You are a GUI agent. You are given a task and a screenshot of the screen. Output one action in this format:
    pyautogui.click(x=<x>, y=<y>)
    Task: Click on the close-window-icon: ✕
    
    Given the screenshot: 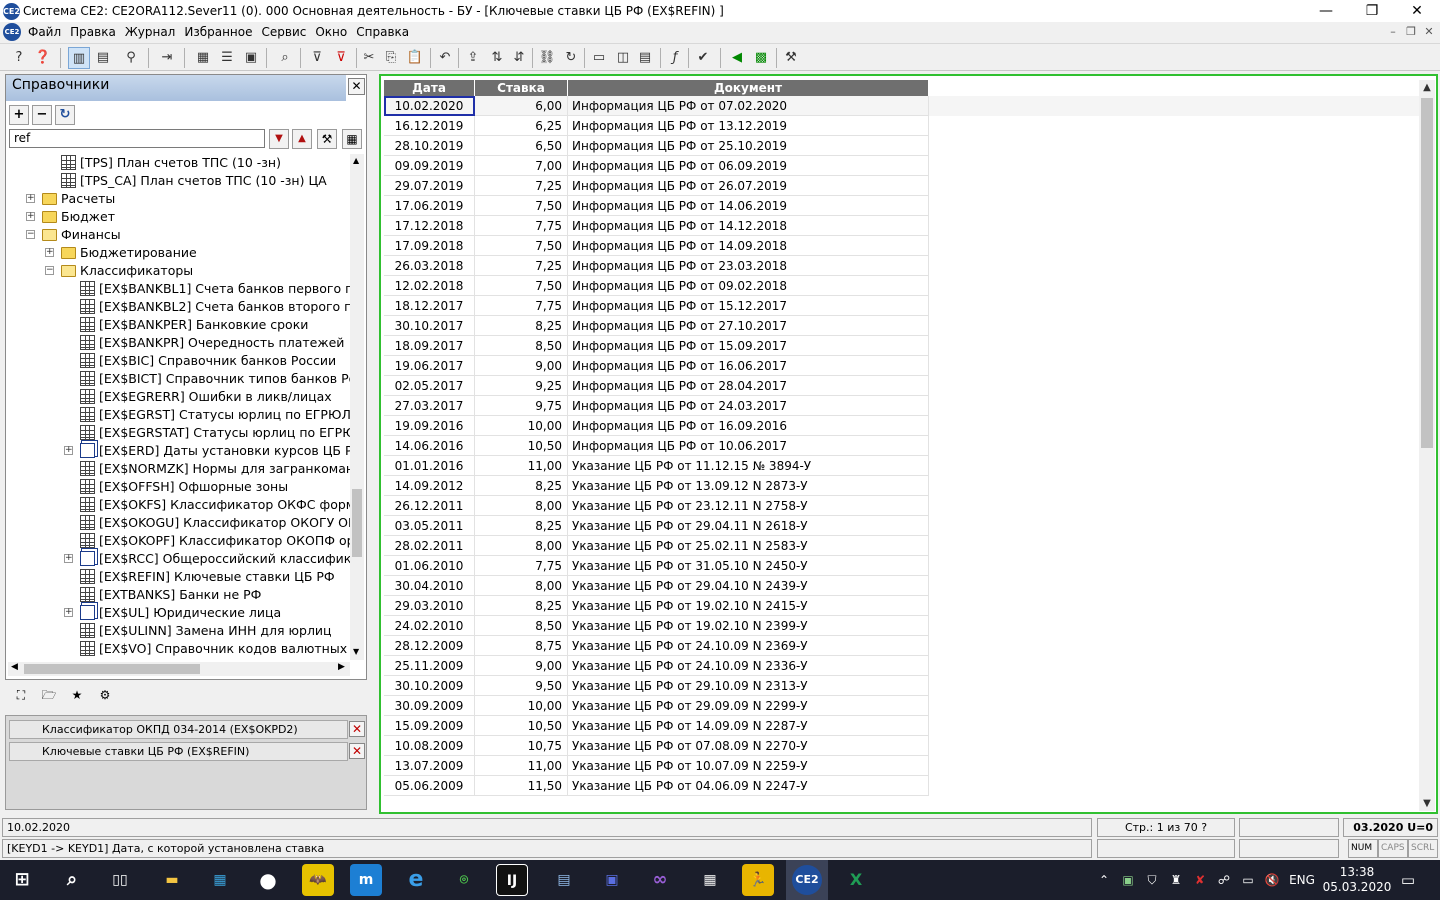 What is the action you would take?
    pyautogui.click(x=357, y=729)
    